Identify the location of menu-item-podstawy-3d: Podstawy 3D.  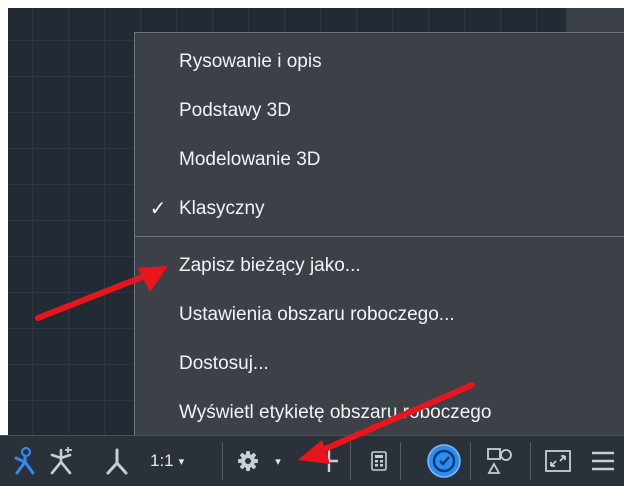
(379, 111).